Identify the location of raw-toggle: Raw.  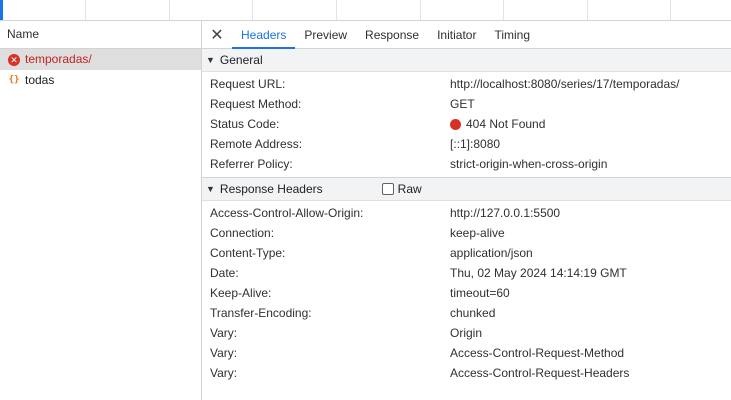
(401, 189).